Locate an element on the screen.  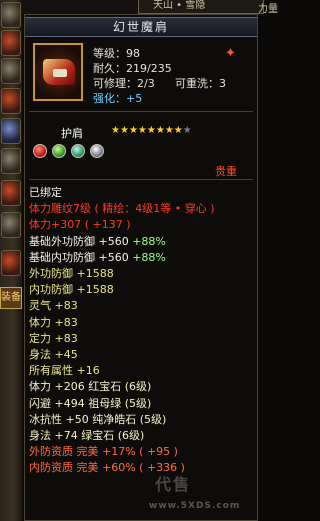
attribute-text: 定力 +83 is located at coordinates (53, 338).